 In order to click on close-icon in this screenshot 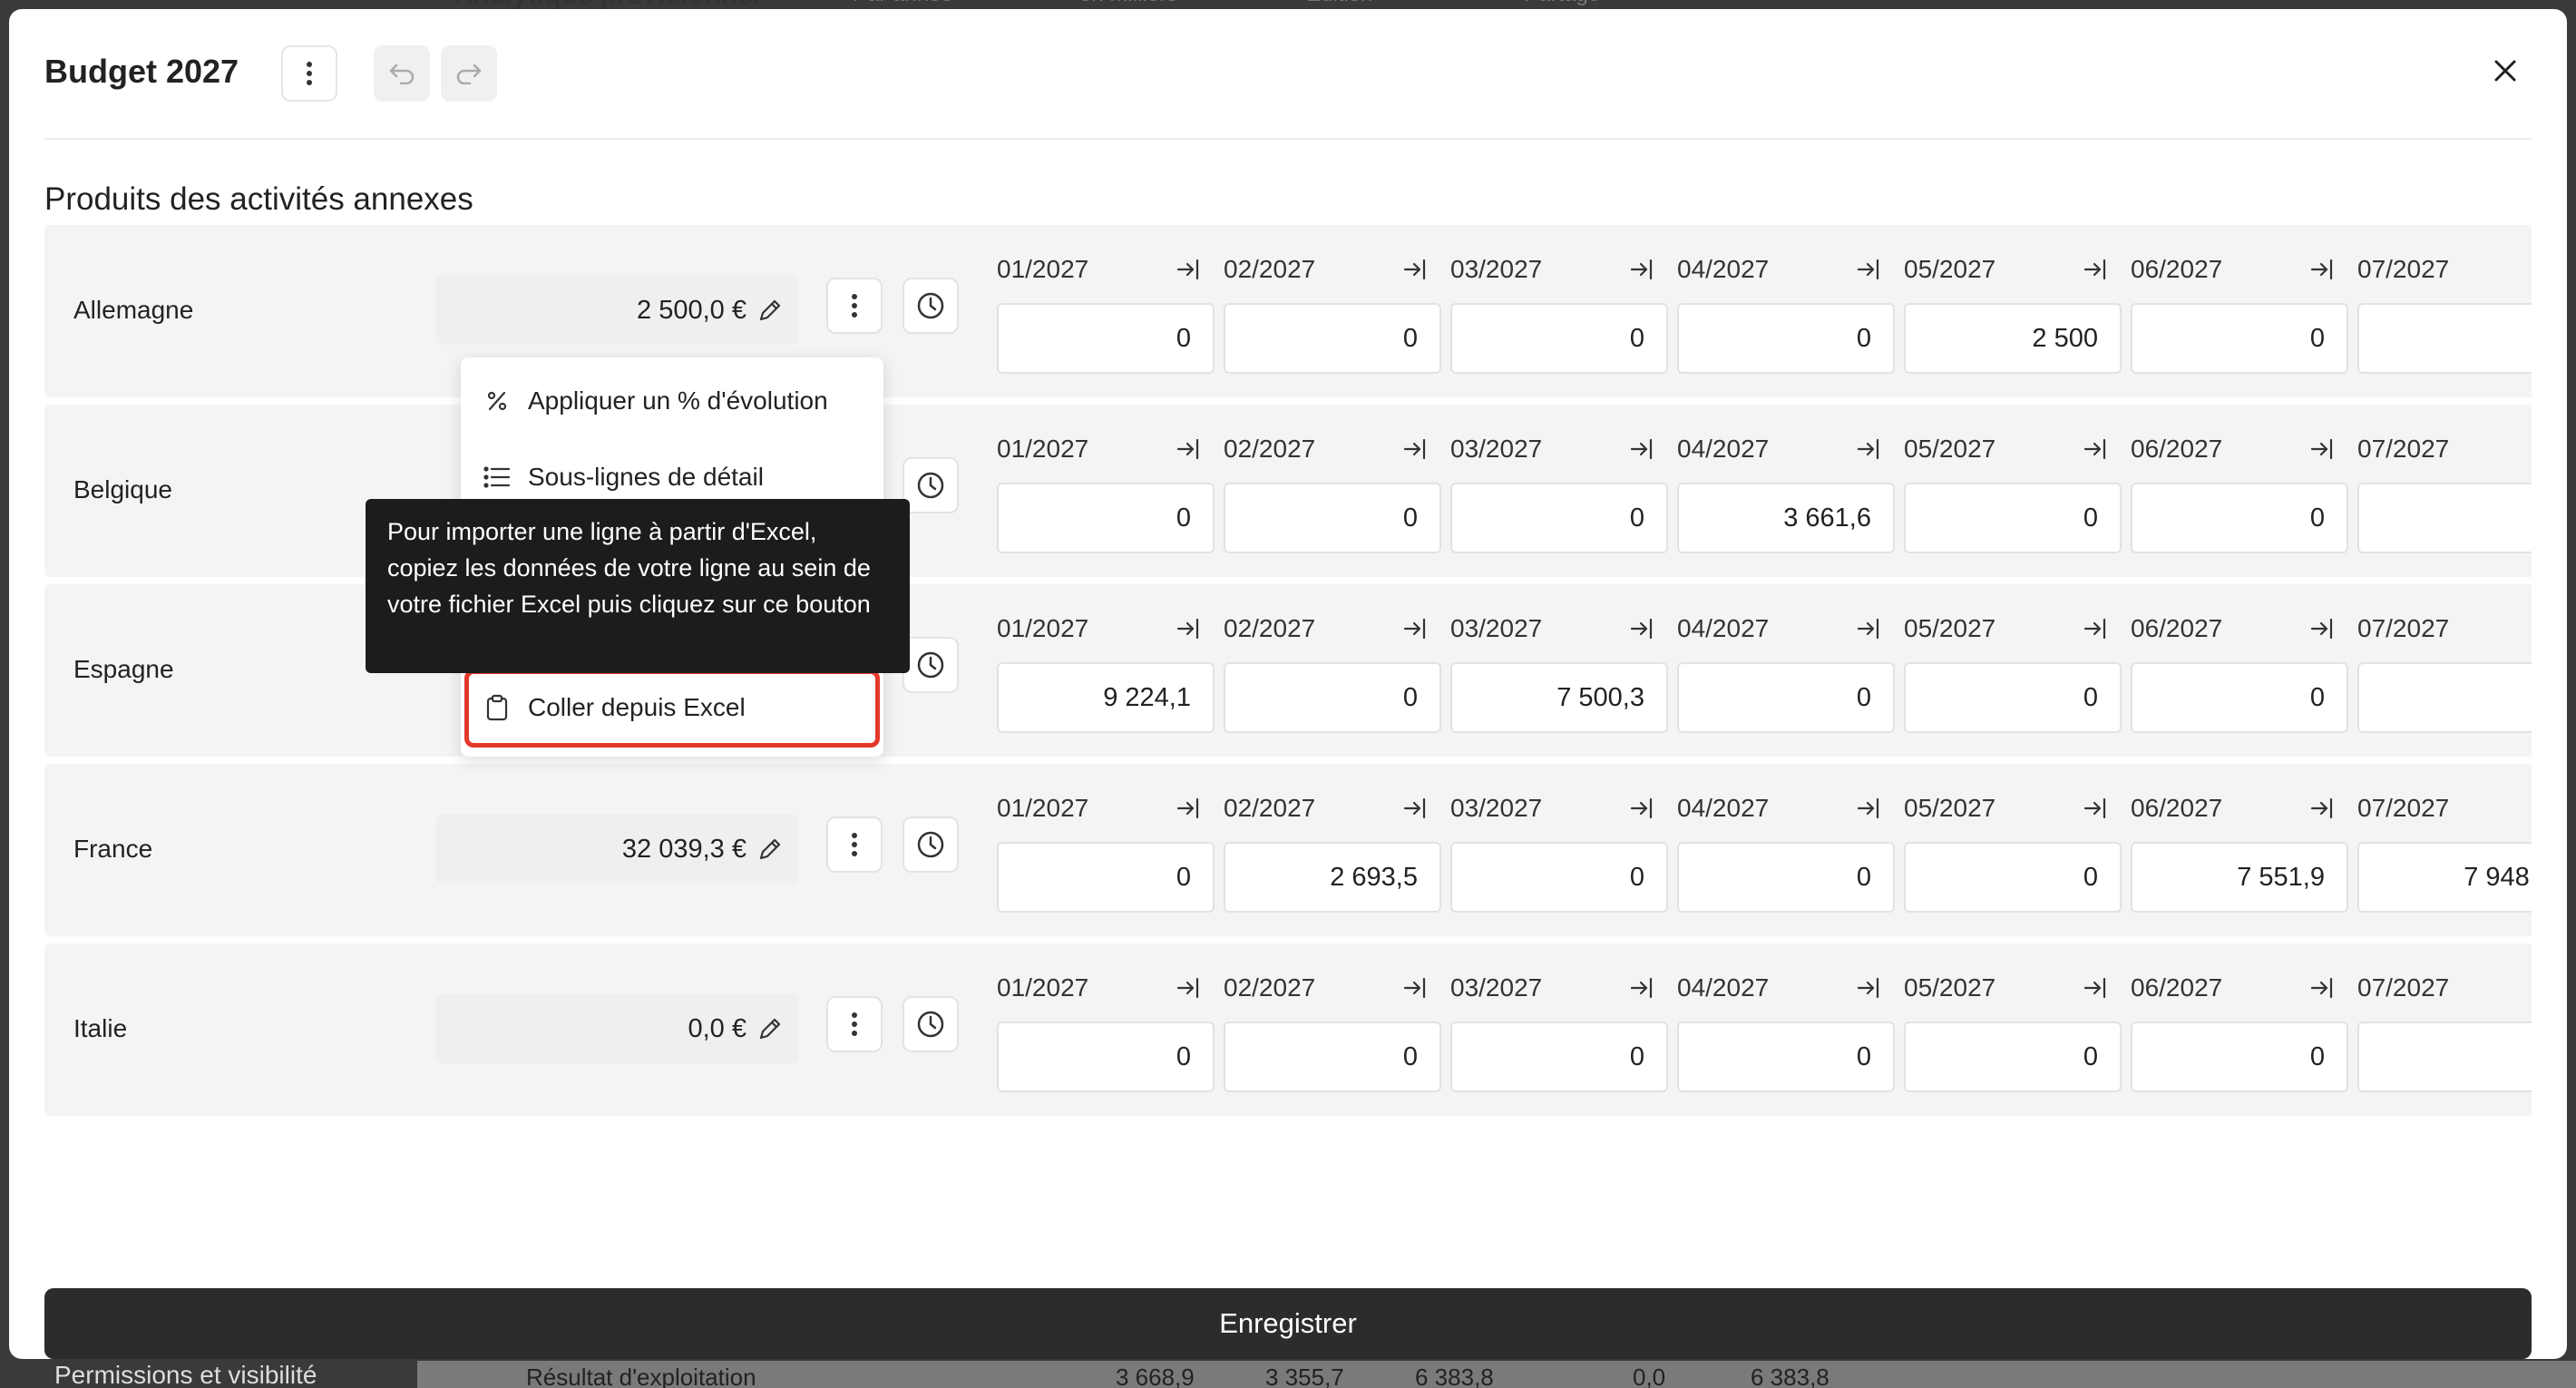, I will do `click(2505, 71)`.